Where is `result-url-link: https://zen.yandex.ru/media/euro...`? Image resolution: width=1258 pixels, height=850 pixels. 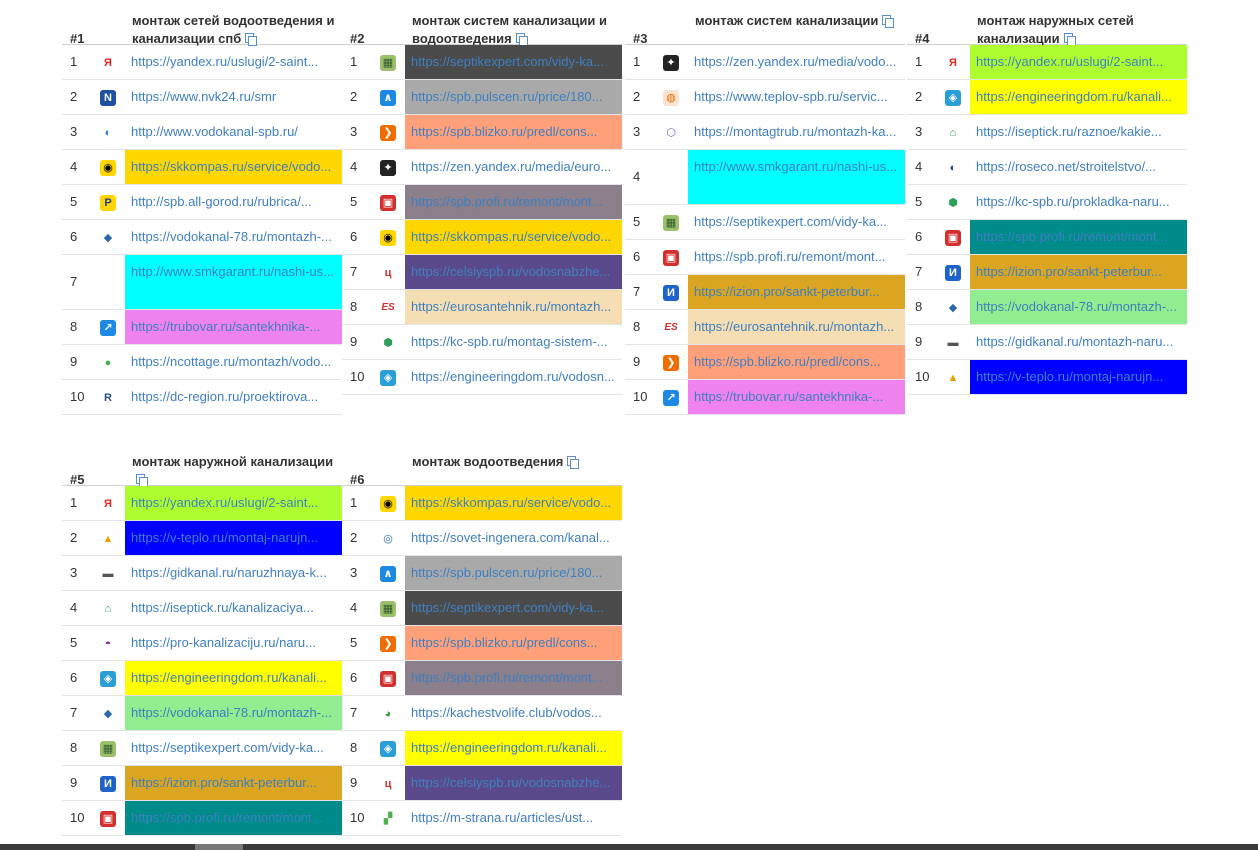
result-url-link: https://zen.yandex.ru/media/euro... is located at coordinates (513, 167).